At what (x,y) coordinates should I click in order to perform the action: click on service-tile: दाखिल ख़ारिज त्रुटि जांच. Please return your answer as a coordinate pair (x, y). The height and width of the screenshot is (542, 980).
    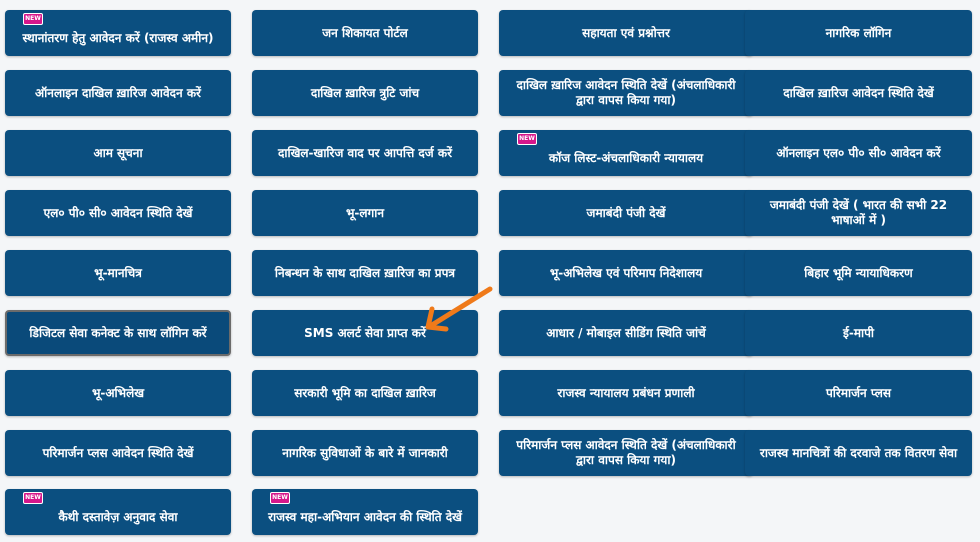
    Looking at the image, I should click on (365, 93).